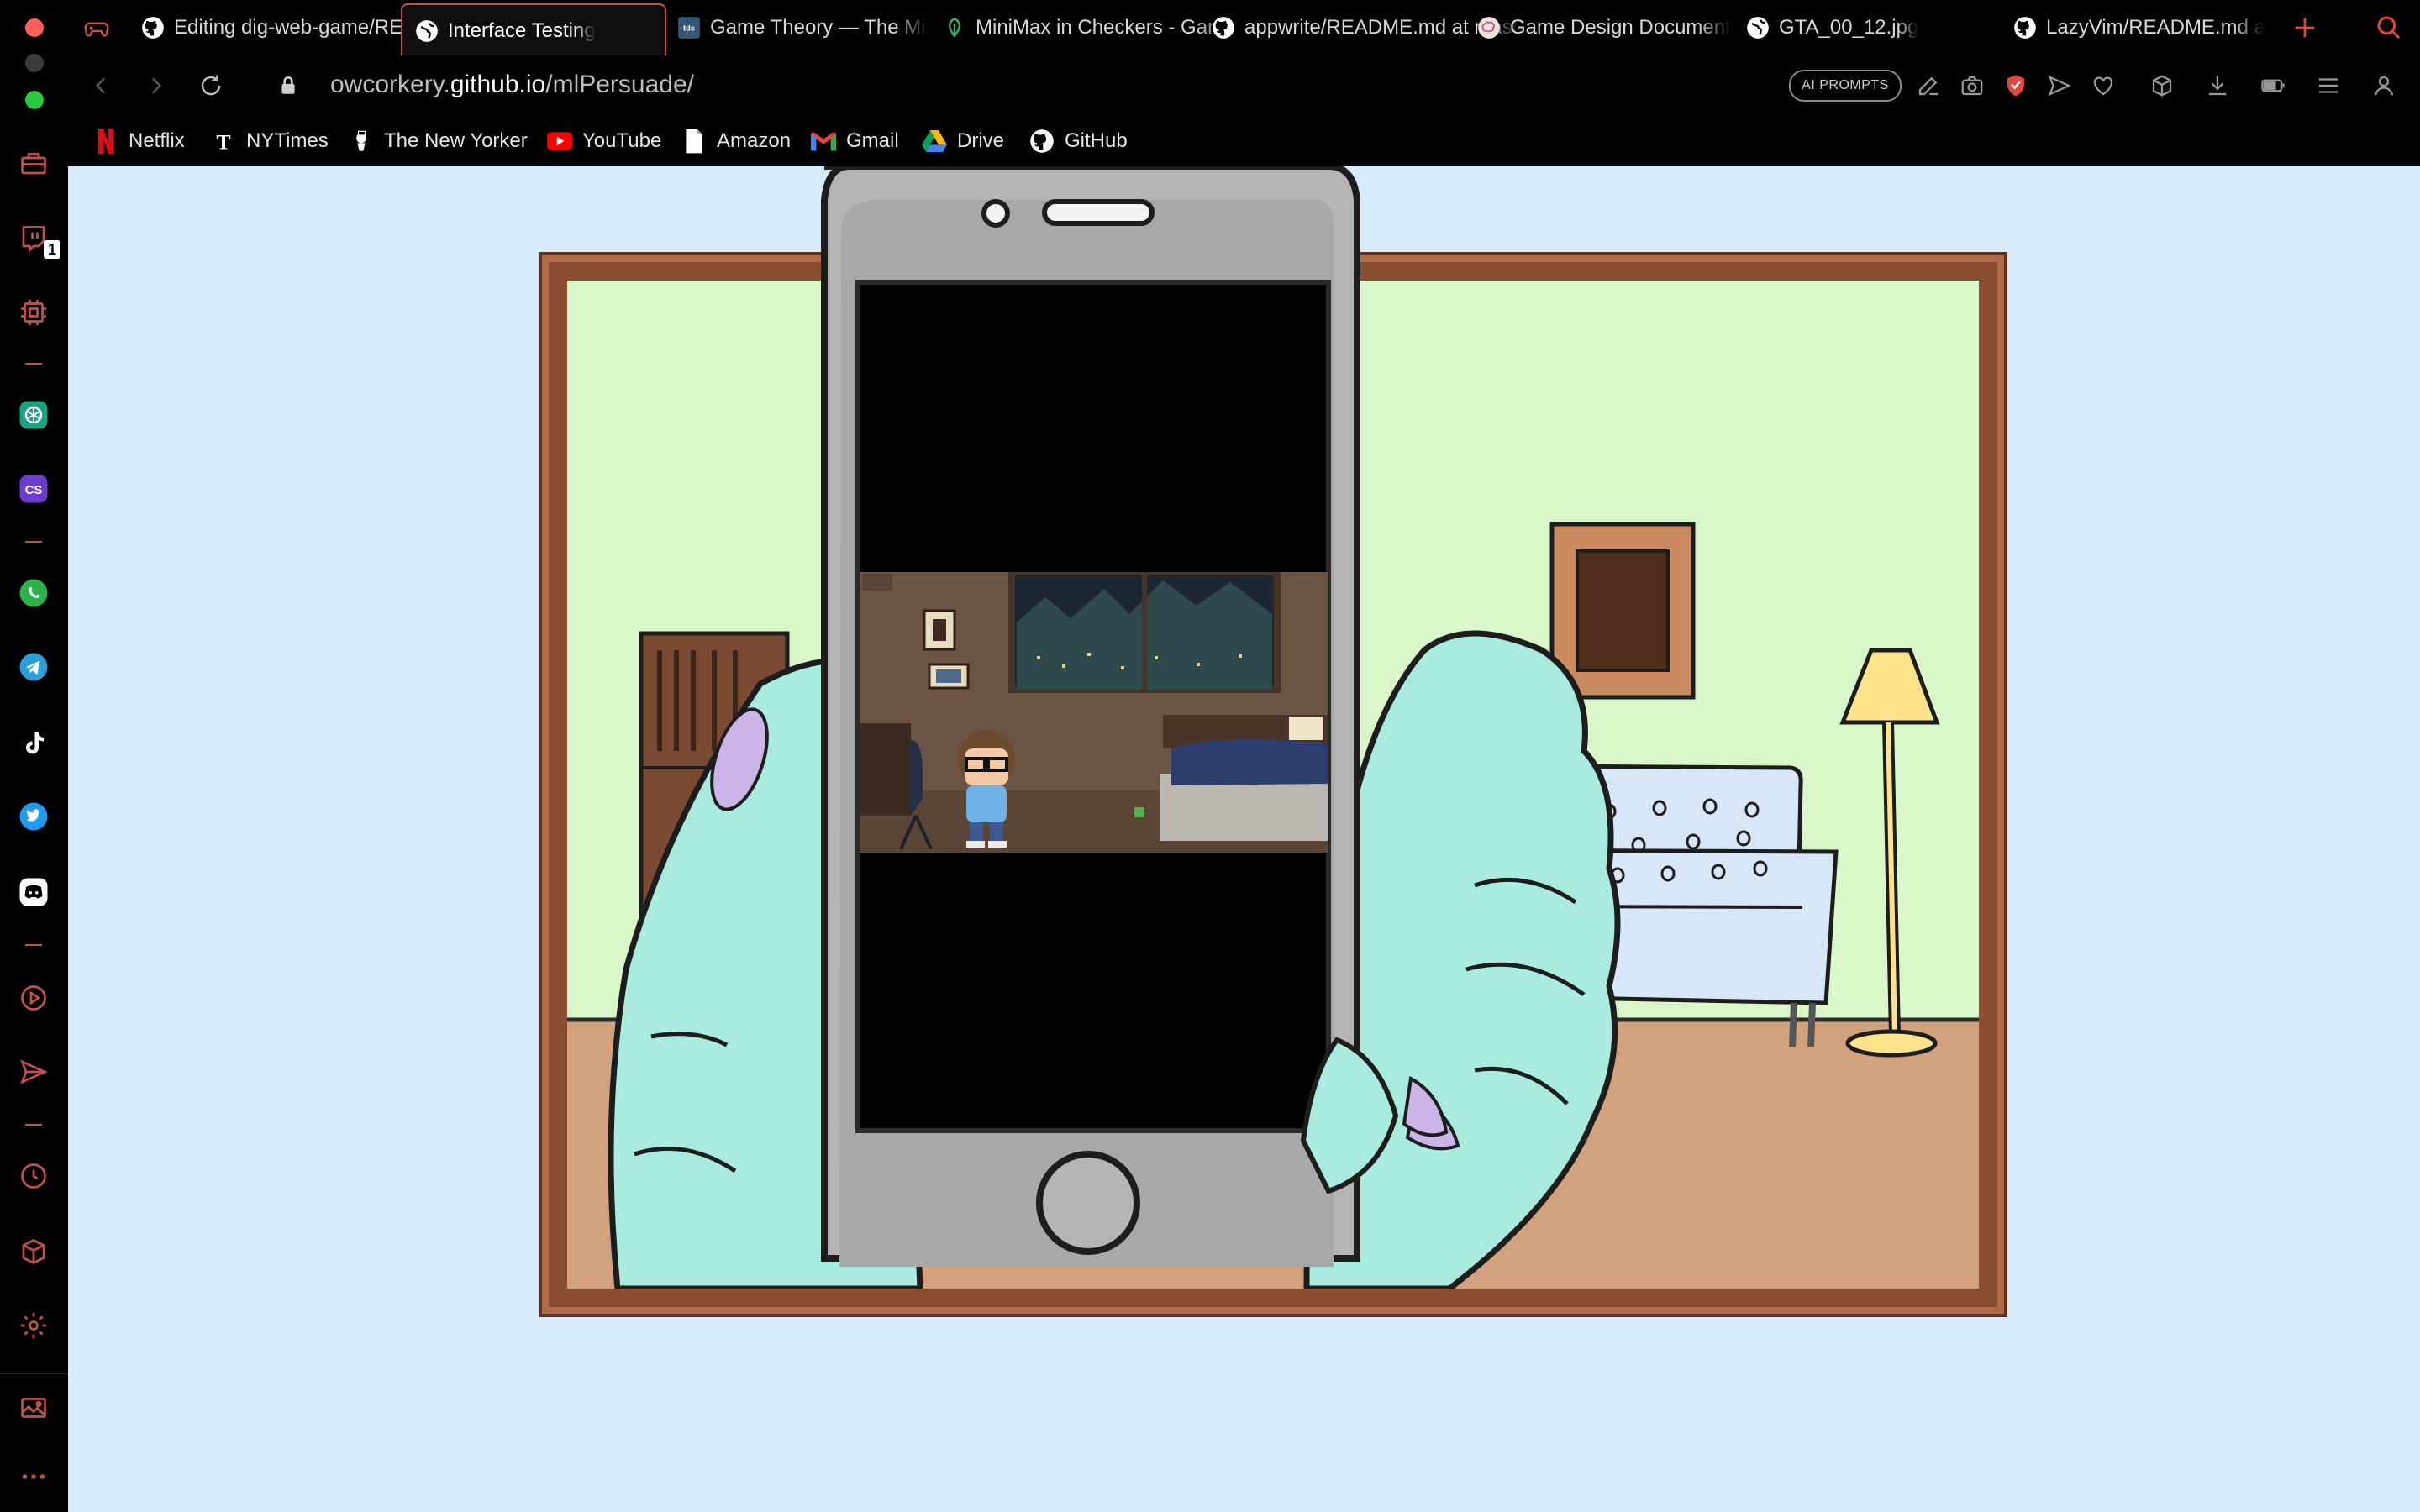  I want to click on nytimes-icon: T, so click(224, 141).